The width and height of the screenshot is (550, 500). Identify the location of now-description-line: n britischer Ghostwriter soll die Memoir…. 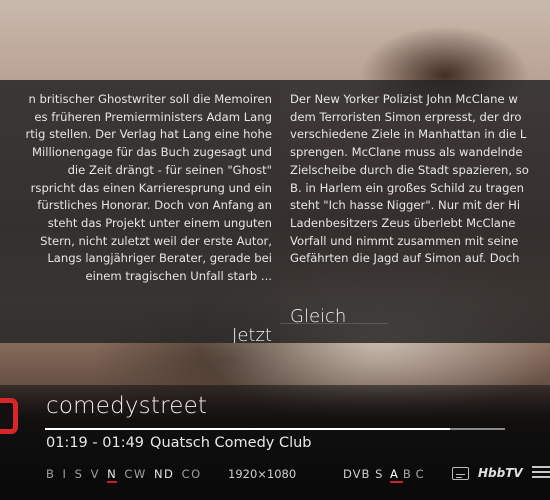
(150, 99).